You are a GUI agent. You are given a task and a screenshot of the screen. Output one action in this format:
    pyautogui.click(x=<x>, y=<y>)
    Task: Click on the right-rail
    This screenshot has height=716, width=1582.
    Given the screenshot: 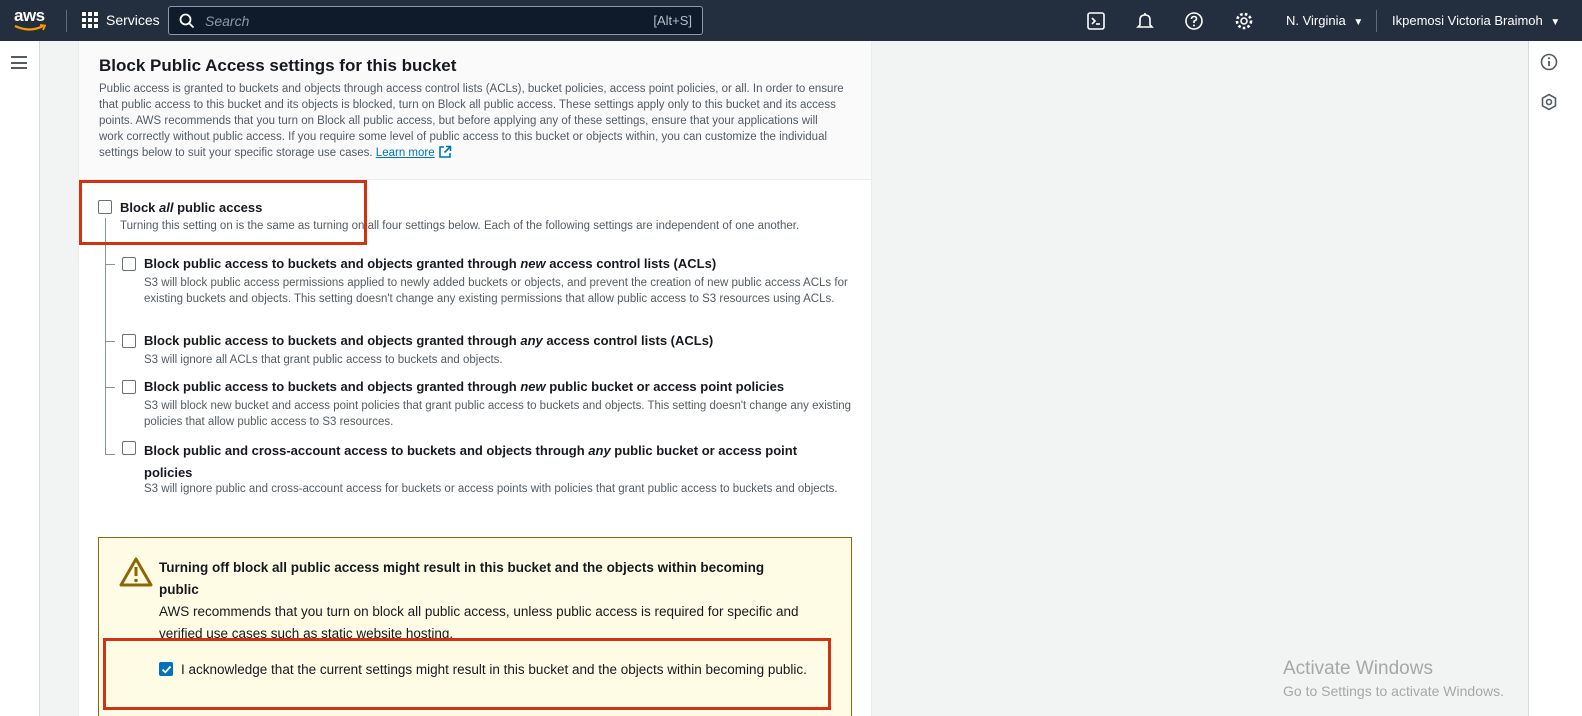 What is the action you would take?
    pyautogui.click(x=1555, y=378)
    